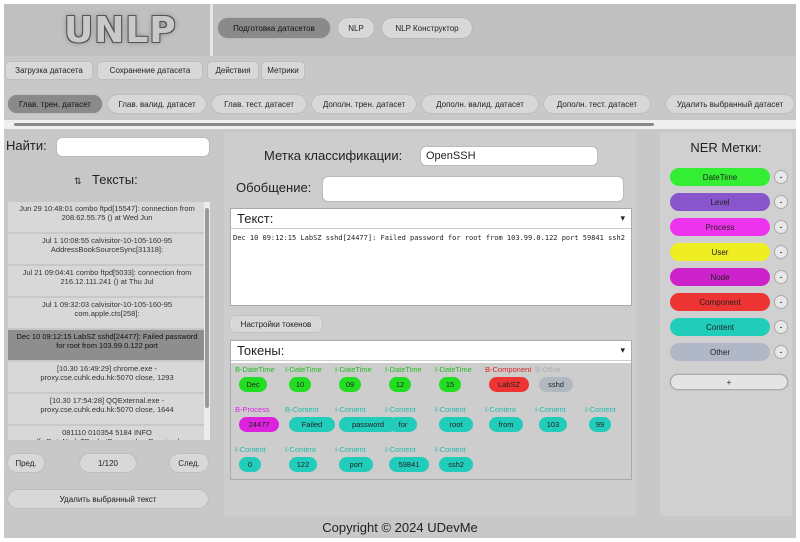 The image size is (800, 542). What do you see at coordinates (509, 156) in the screenshot?
I see `class-input: OpenSSH` at bounding box center [509, 156].